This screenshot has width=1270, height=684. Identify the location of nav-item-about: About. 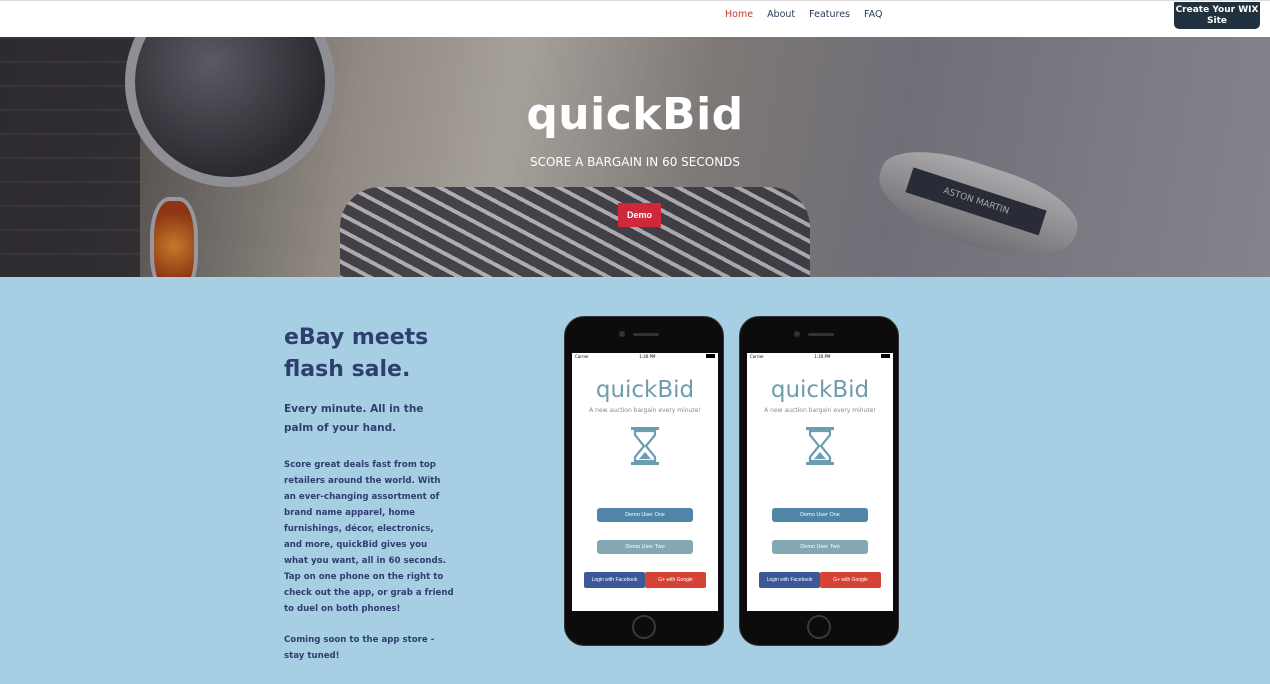
(781, 14).